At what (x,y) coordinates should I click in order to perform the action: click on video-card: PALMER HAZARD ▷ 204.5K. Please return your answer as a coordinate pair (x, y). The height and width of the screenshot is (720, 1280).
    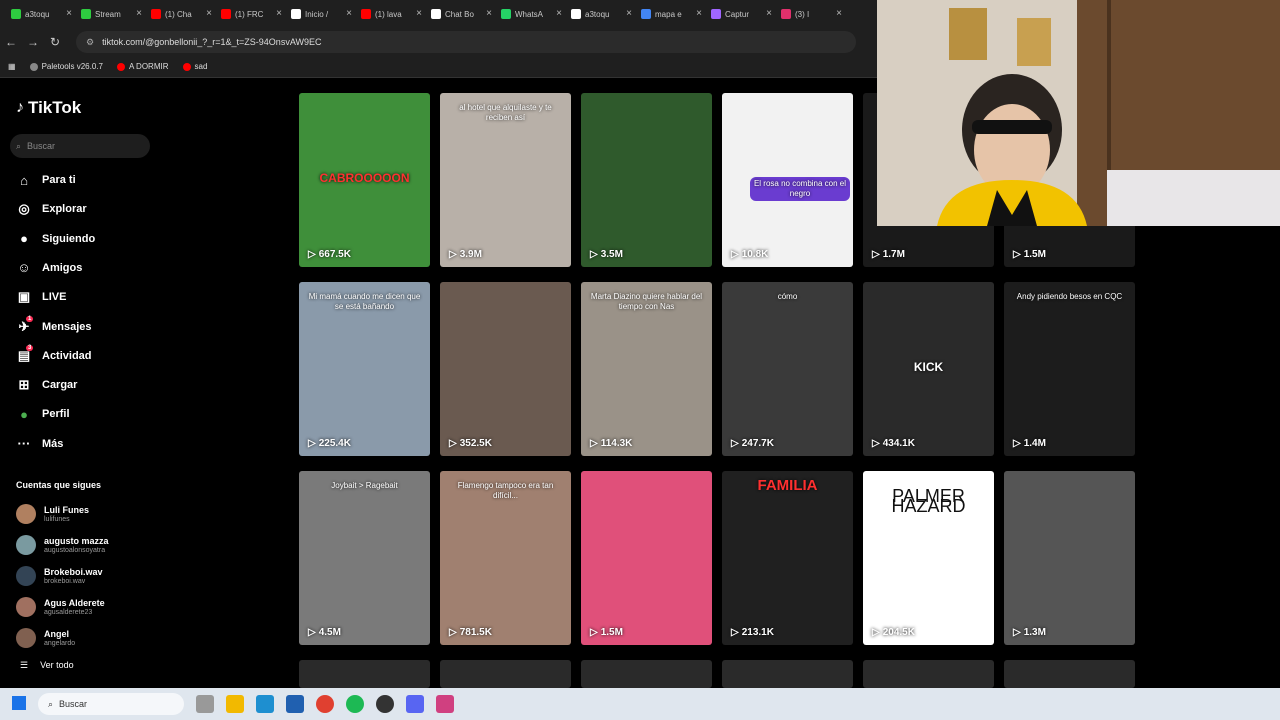
    Looking at the image, I should click on (928, 558).